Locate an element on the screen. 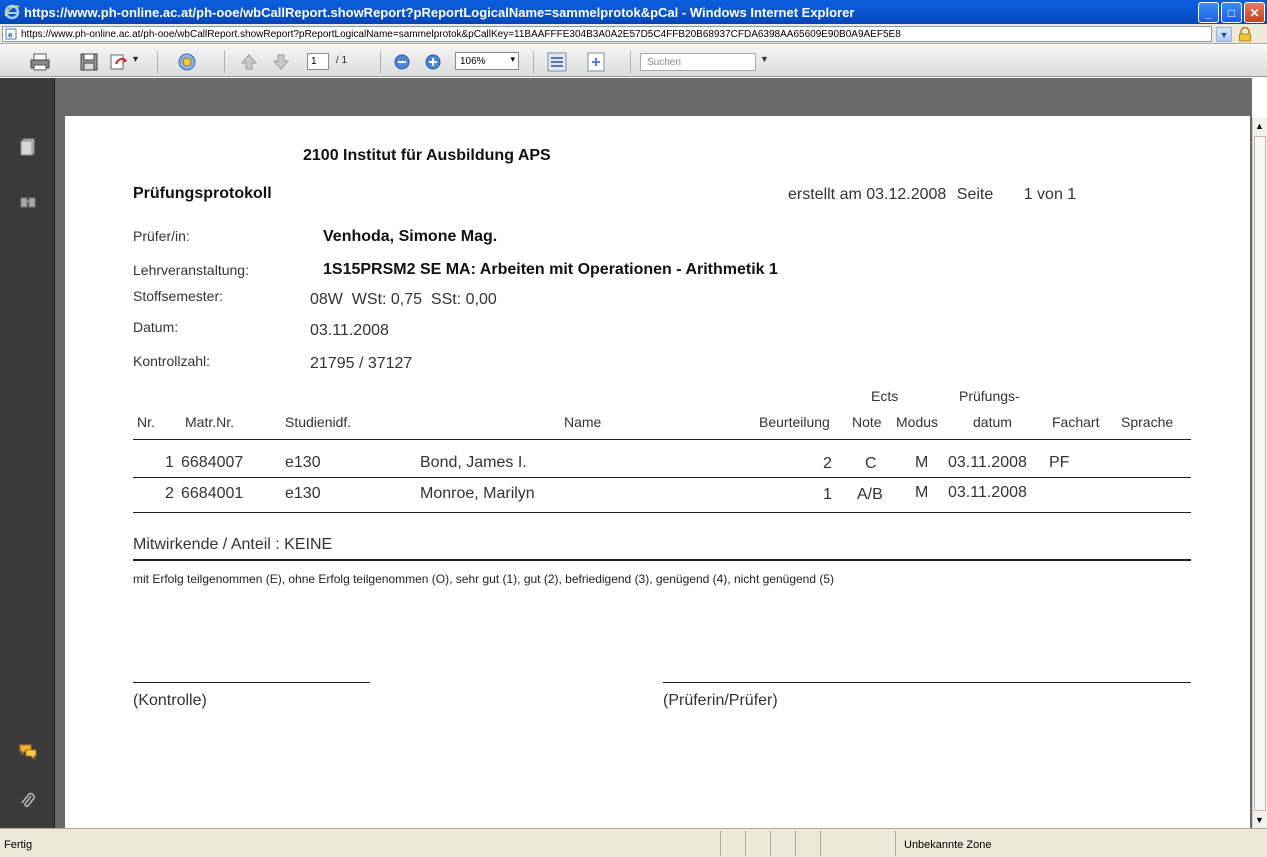 The image size is (1267, 857). fit-width-icon is located at coordinates (557, 62).